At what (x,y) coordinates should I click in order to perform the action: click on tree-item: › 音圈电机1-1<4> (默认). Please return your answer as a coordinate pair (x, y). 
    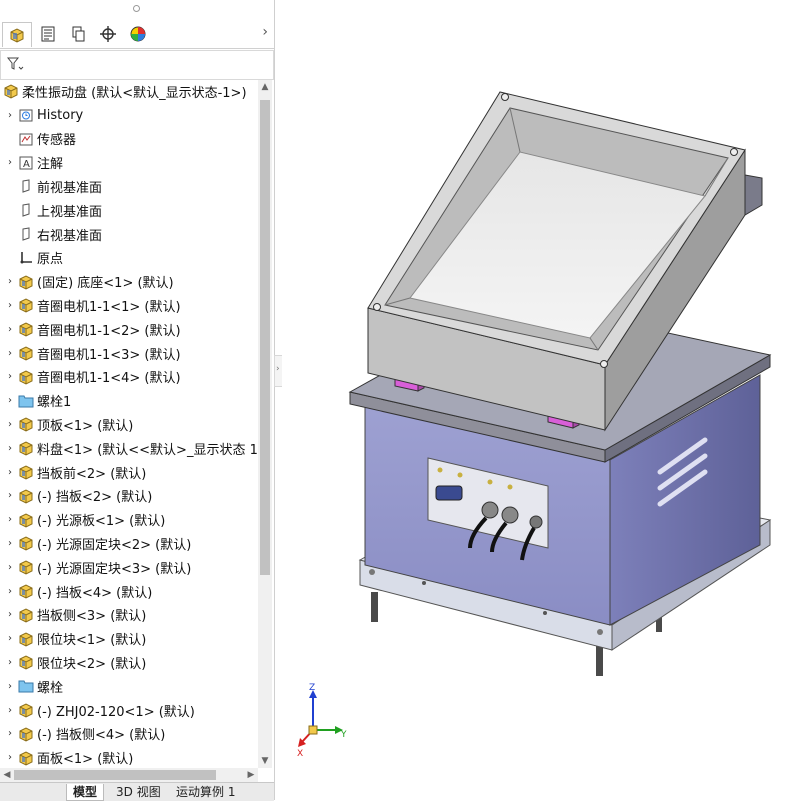
    Looking at the image, I should click on (90, 377).